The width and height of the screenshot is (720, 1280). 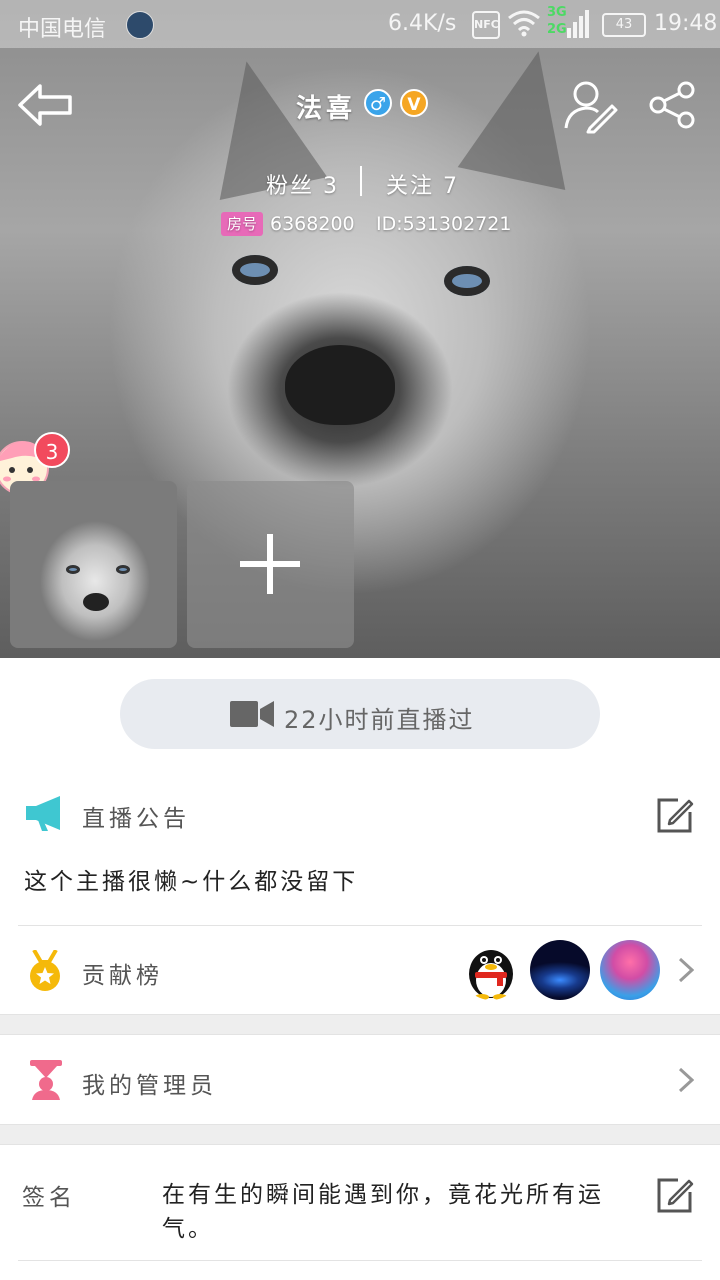 I want to click on signal-icon, so click(x=578, y=24).